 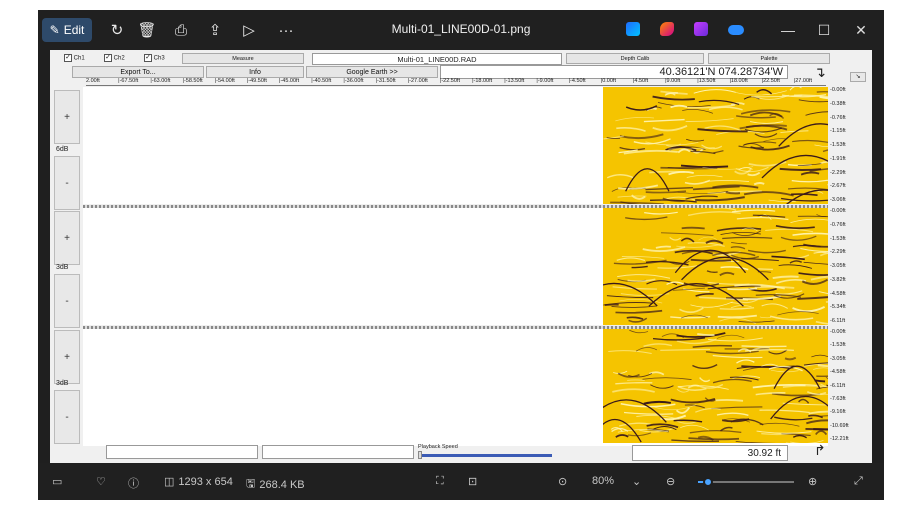 I want to click on channel-2-label: Ch2, so click(x=119, y=58).